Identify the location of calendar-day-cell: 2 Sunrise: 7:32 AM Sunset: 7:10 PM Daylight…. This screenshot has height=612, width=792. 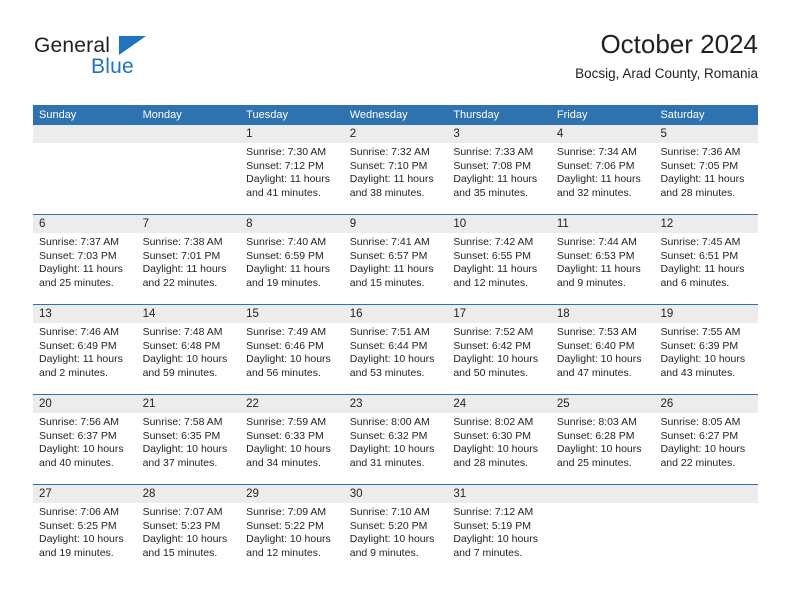
(395, 169).